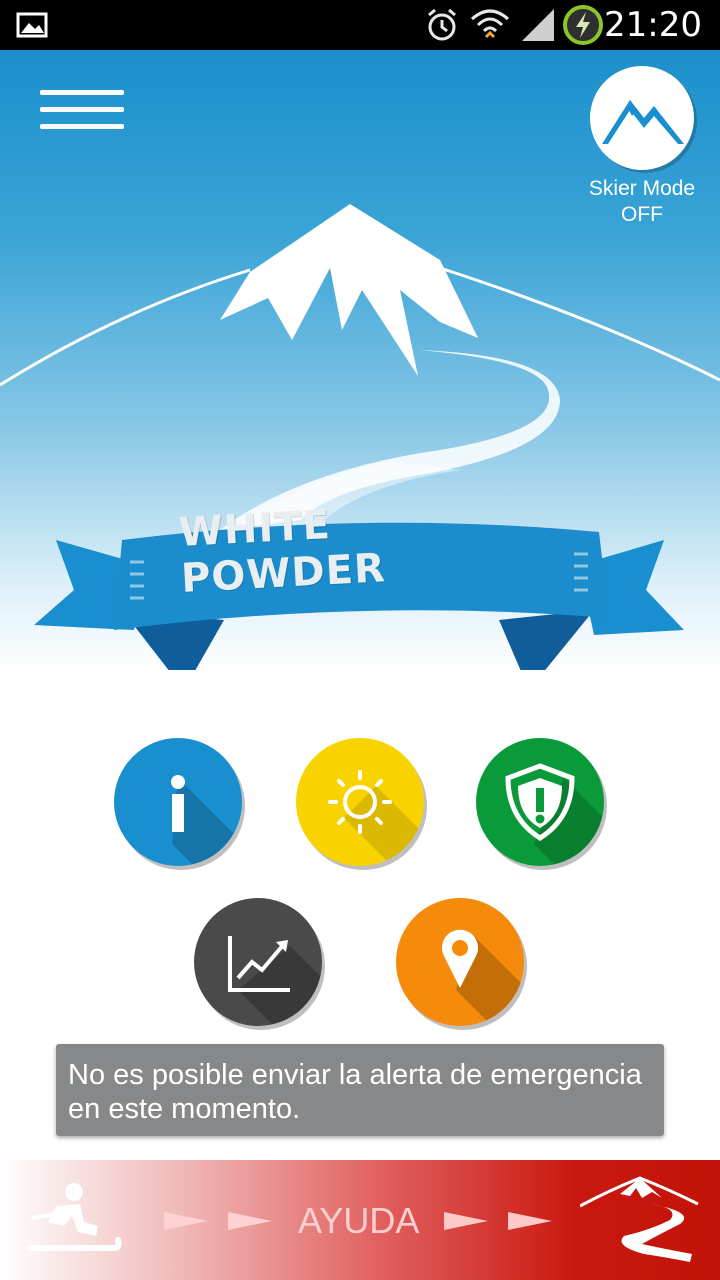  I want to click on weather-button, so click(360, 802).